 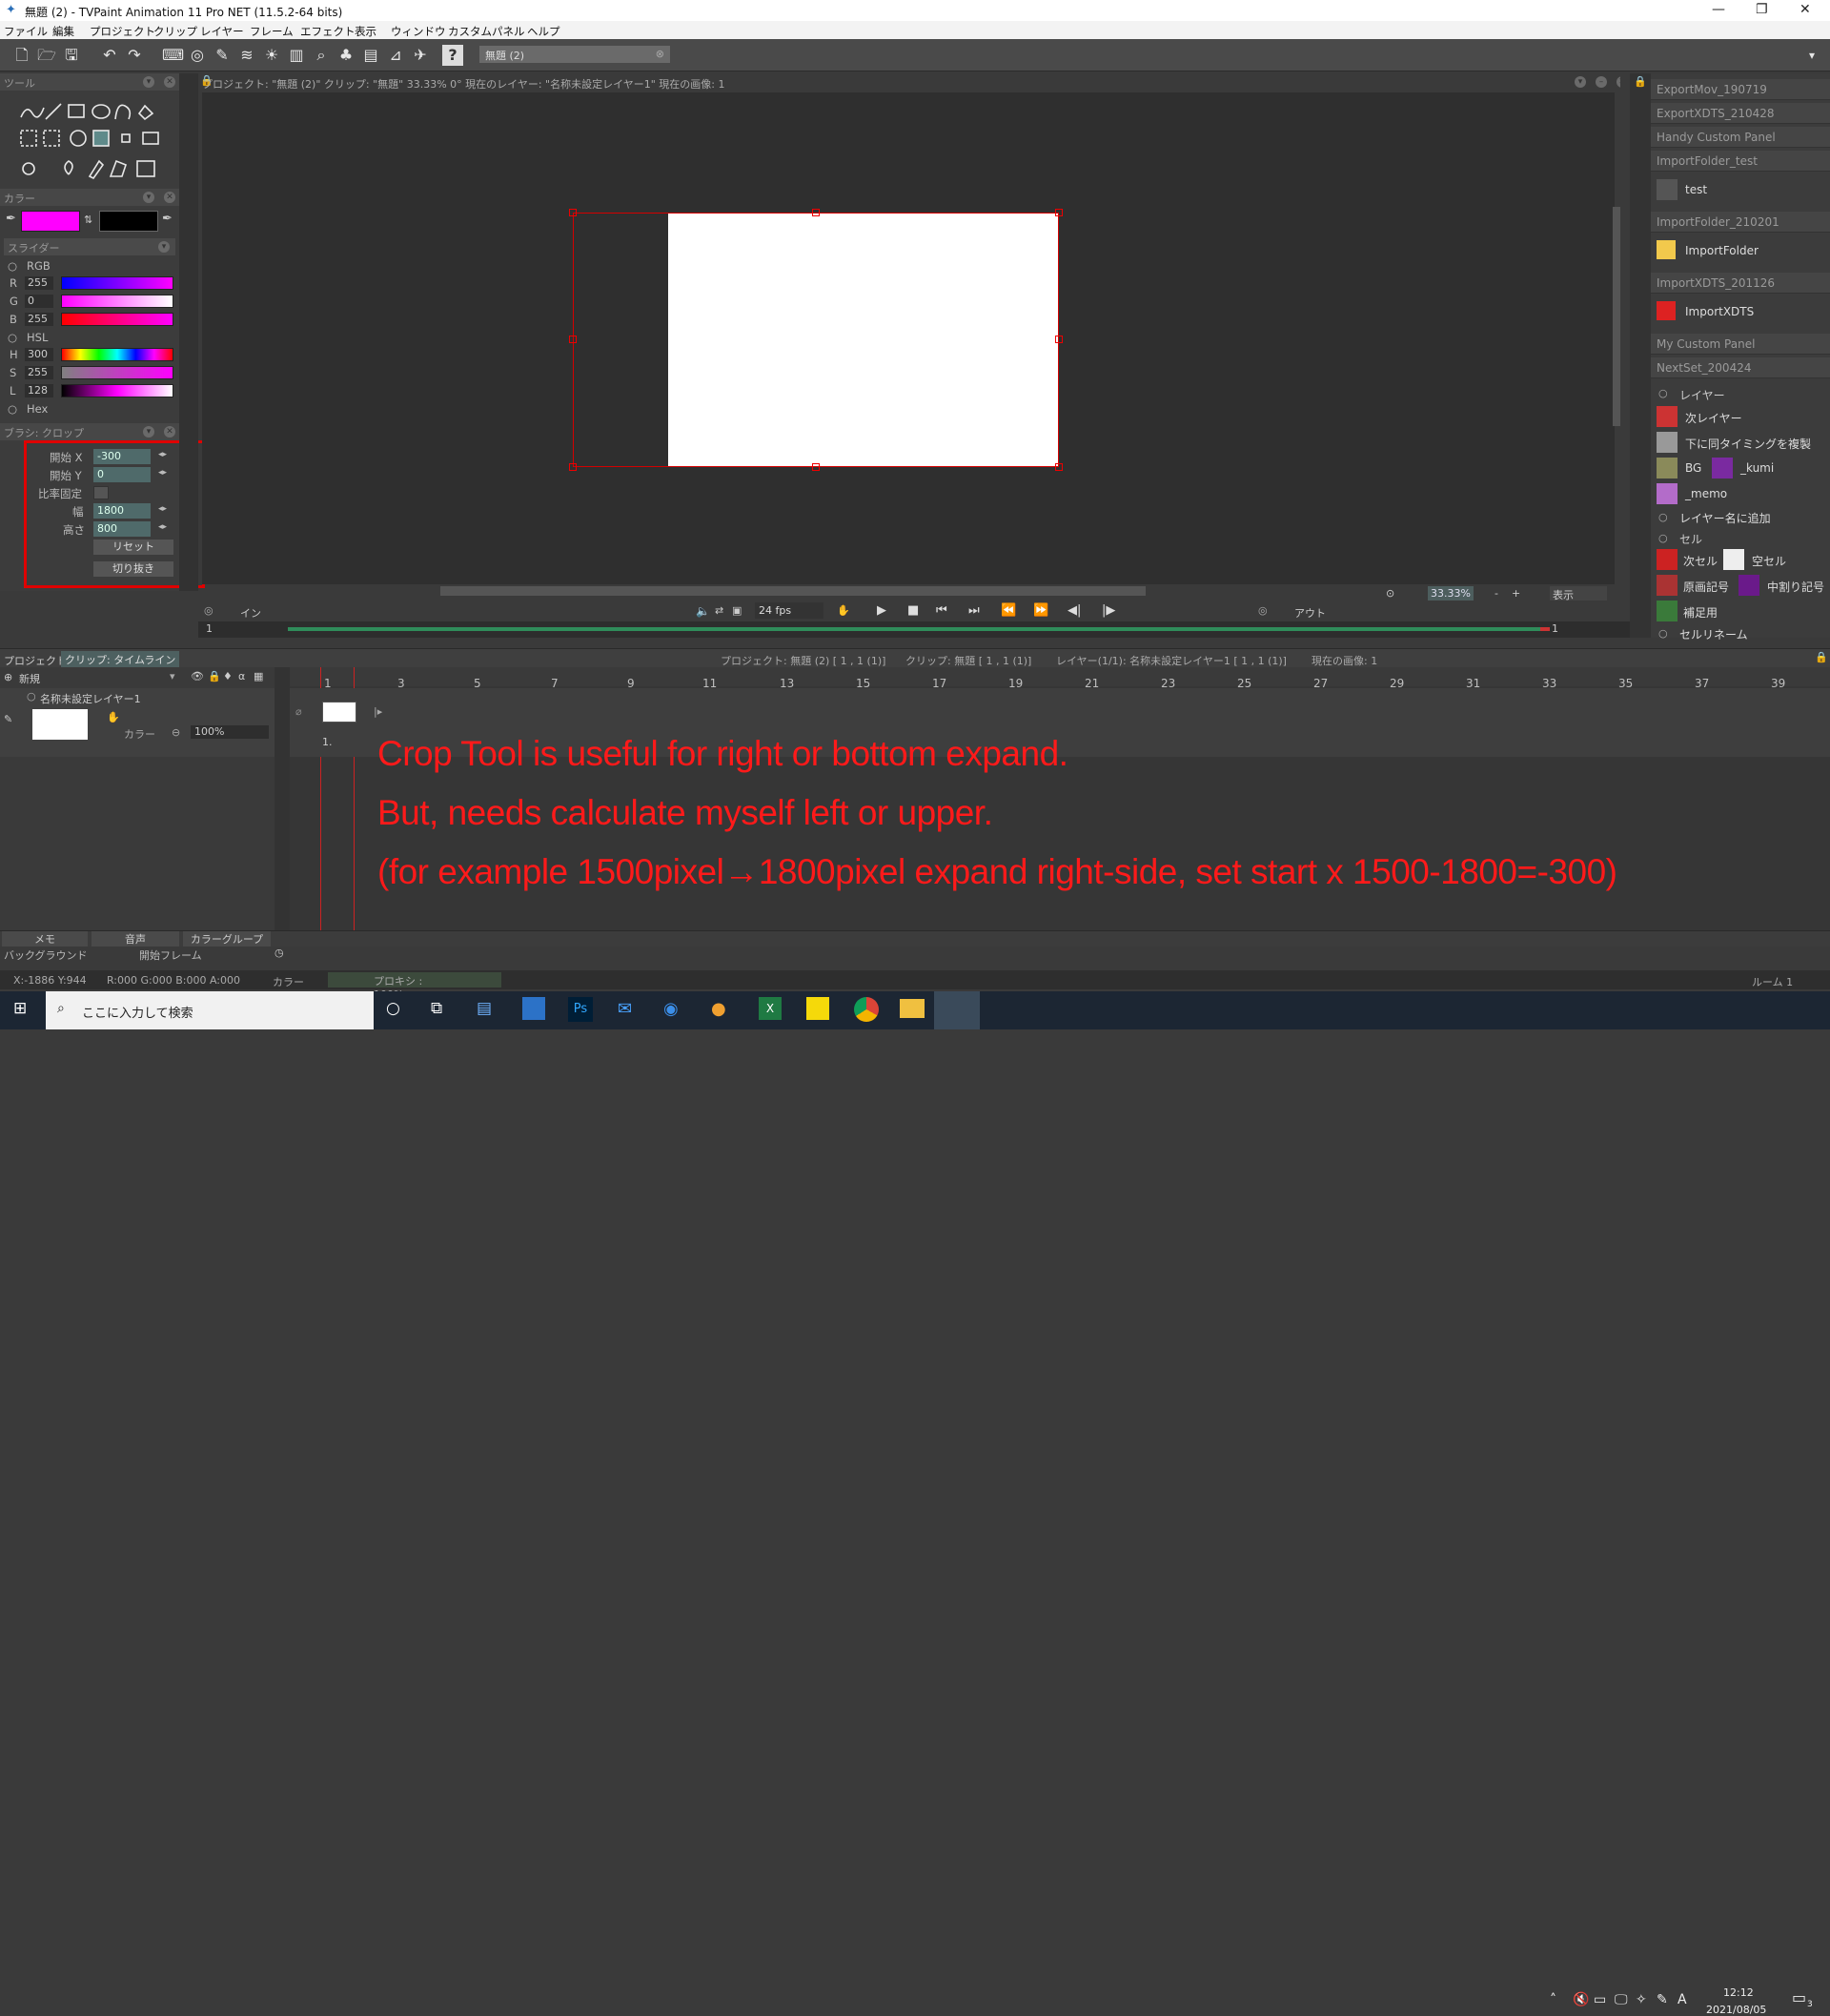 I want to click on clock-time: 12:12, so click(x=1738, y=1992).